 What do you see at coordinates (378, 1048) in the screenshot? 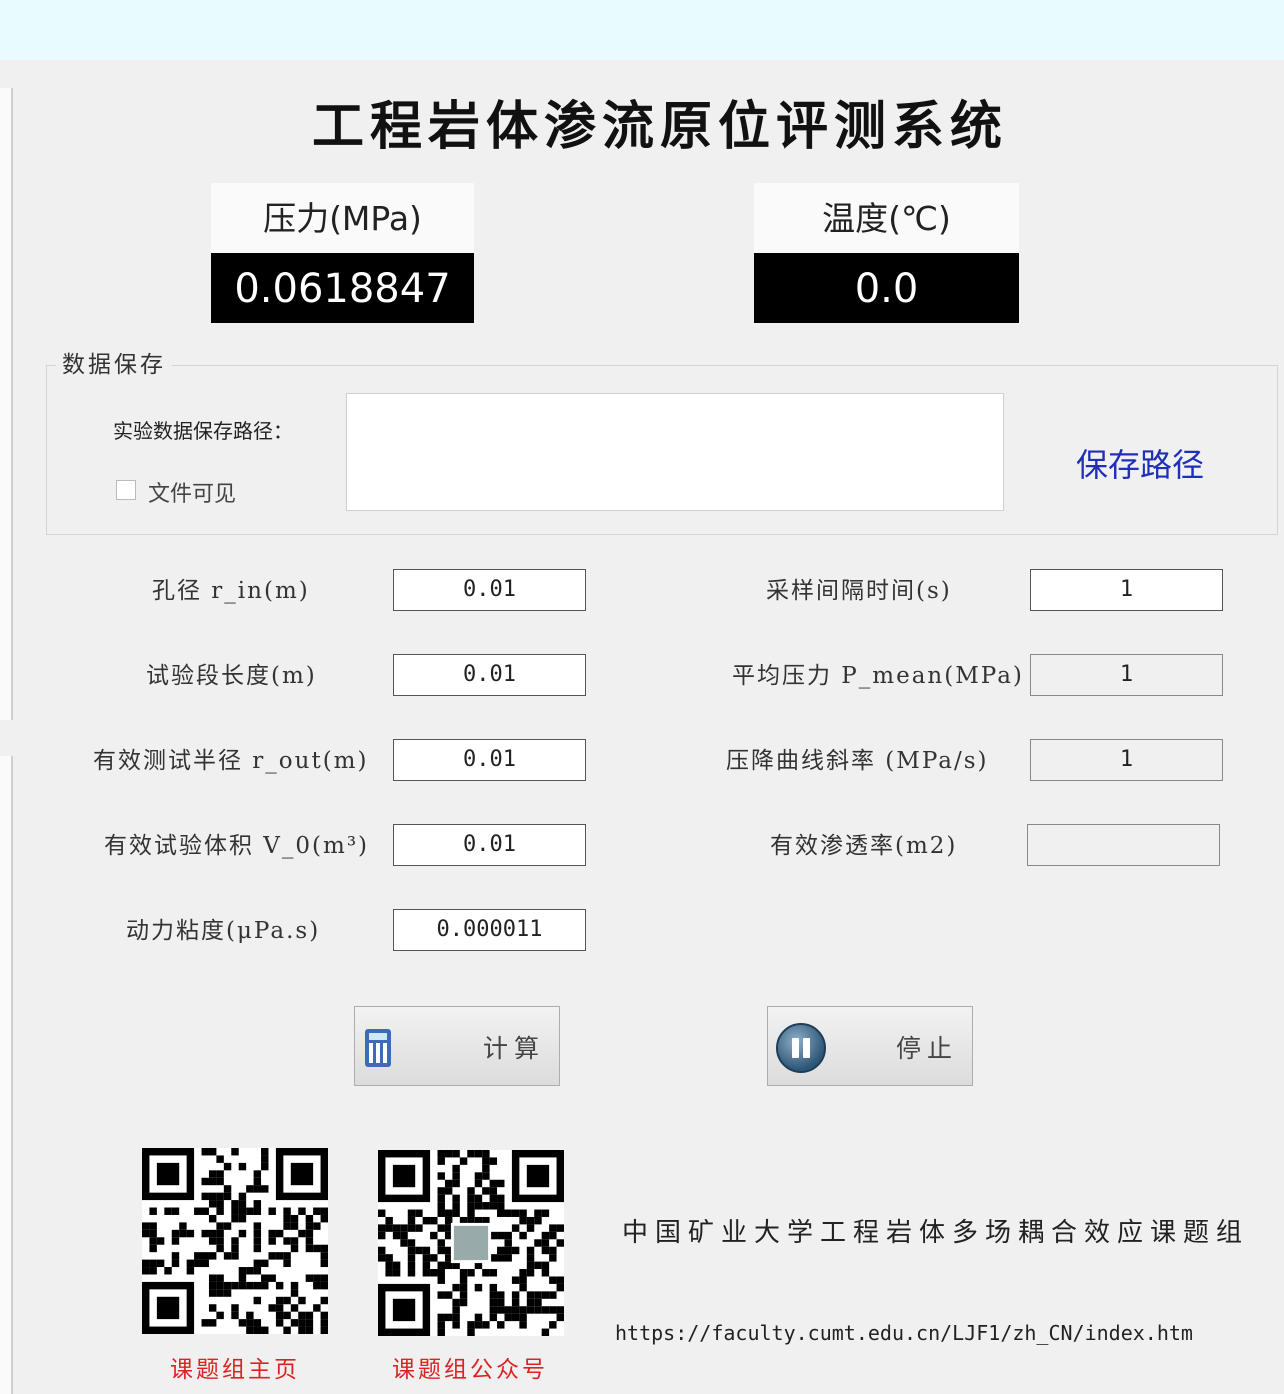
I see `calculator-icon` at bounding box center [378, 1048].